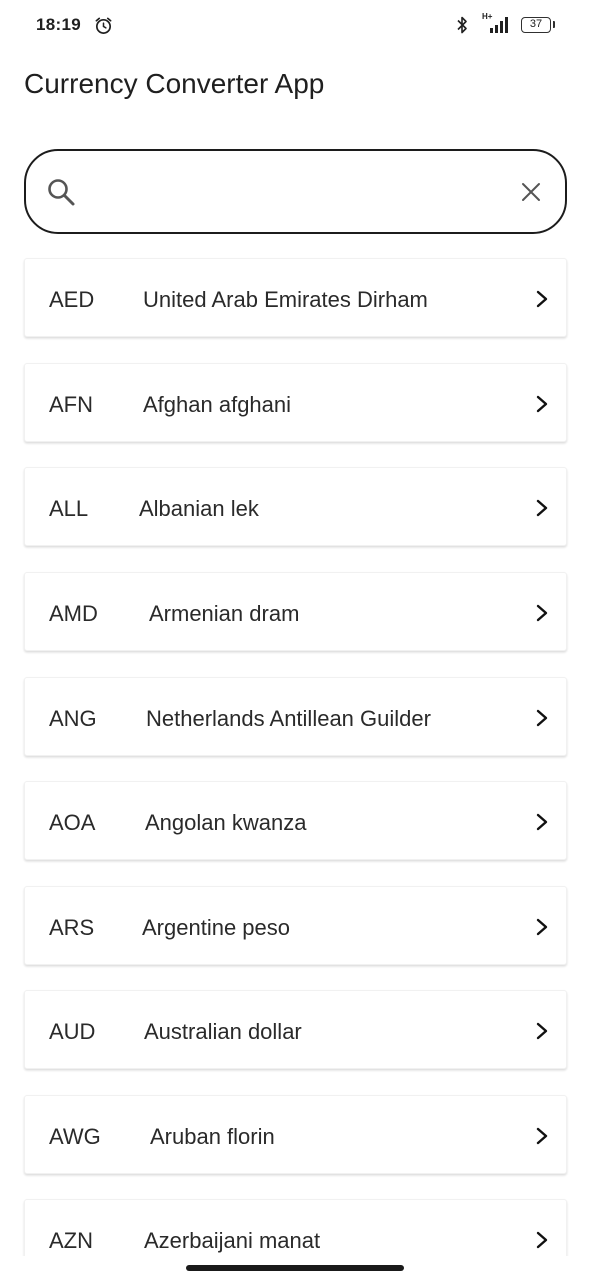  Describe the element at coordinates (295, 402) in the screenshot. I see `list-item-afn: AFN Afghan afghani` at that location.